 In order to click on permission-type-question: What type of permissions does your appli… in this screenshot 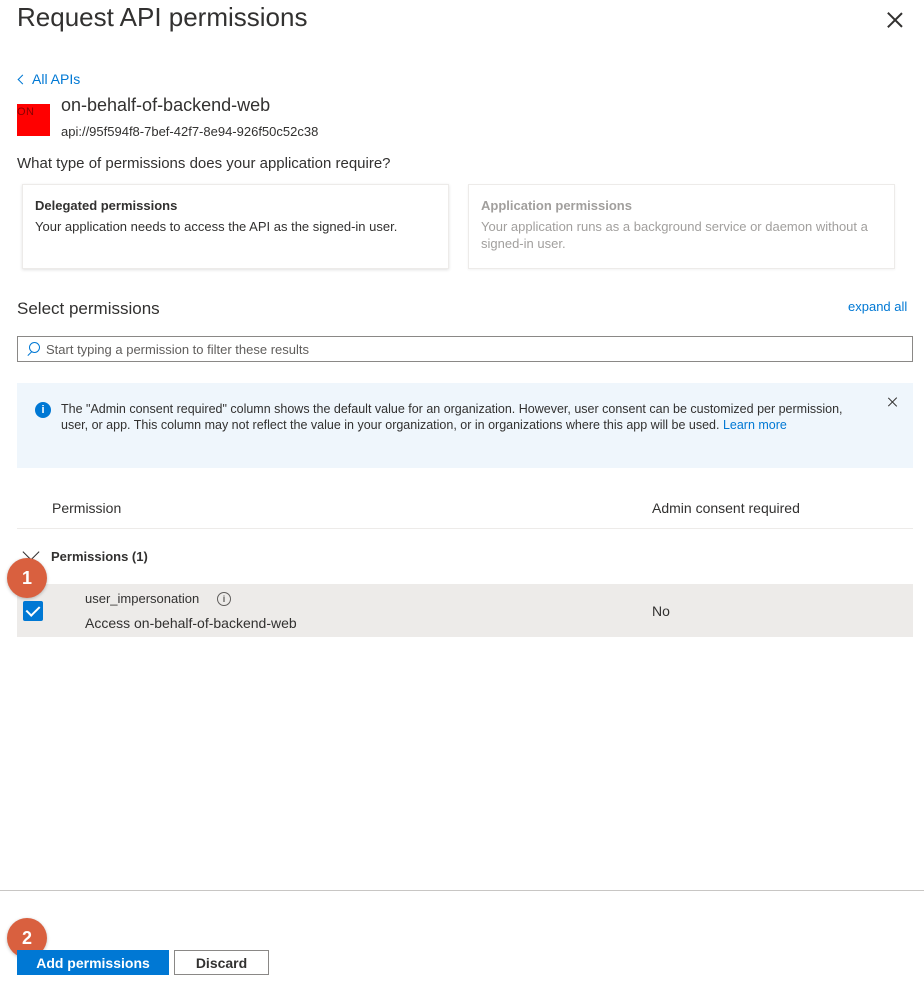, I will do `click(204, 163)`.